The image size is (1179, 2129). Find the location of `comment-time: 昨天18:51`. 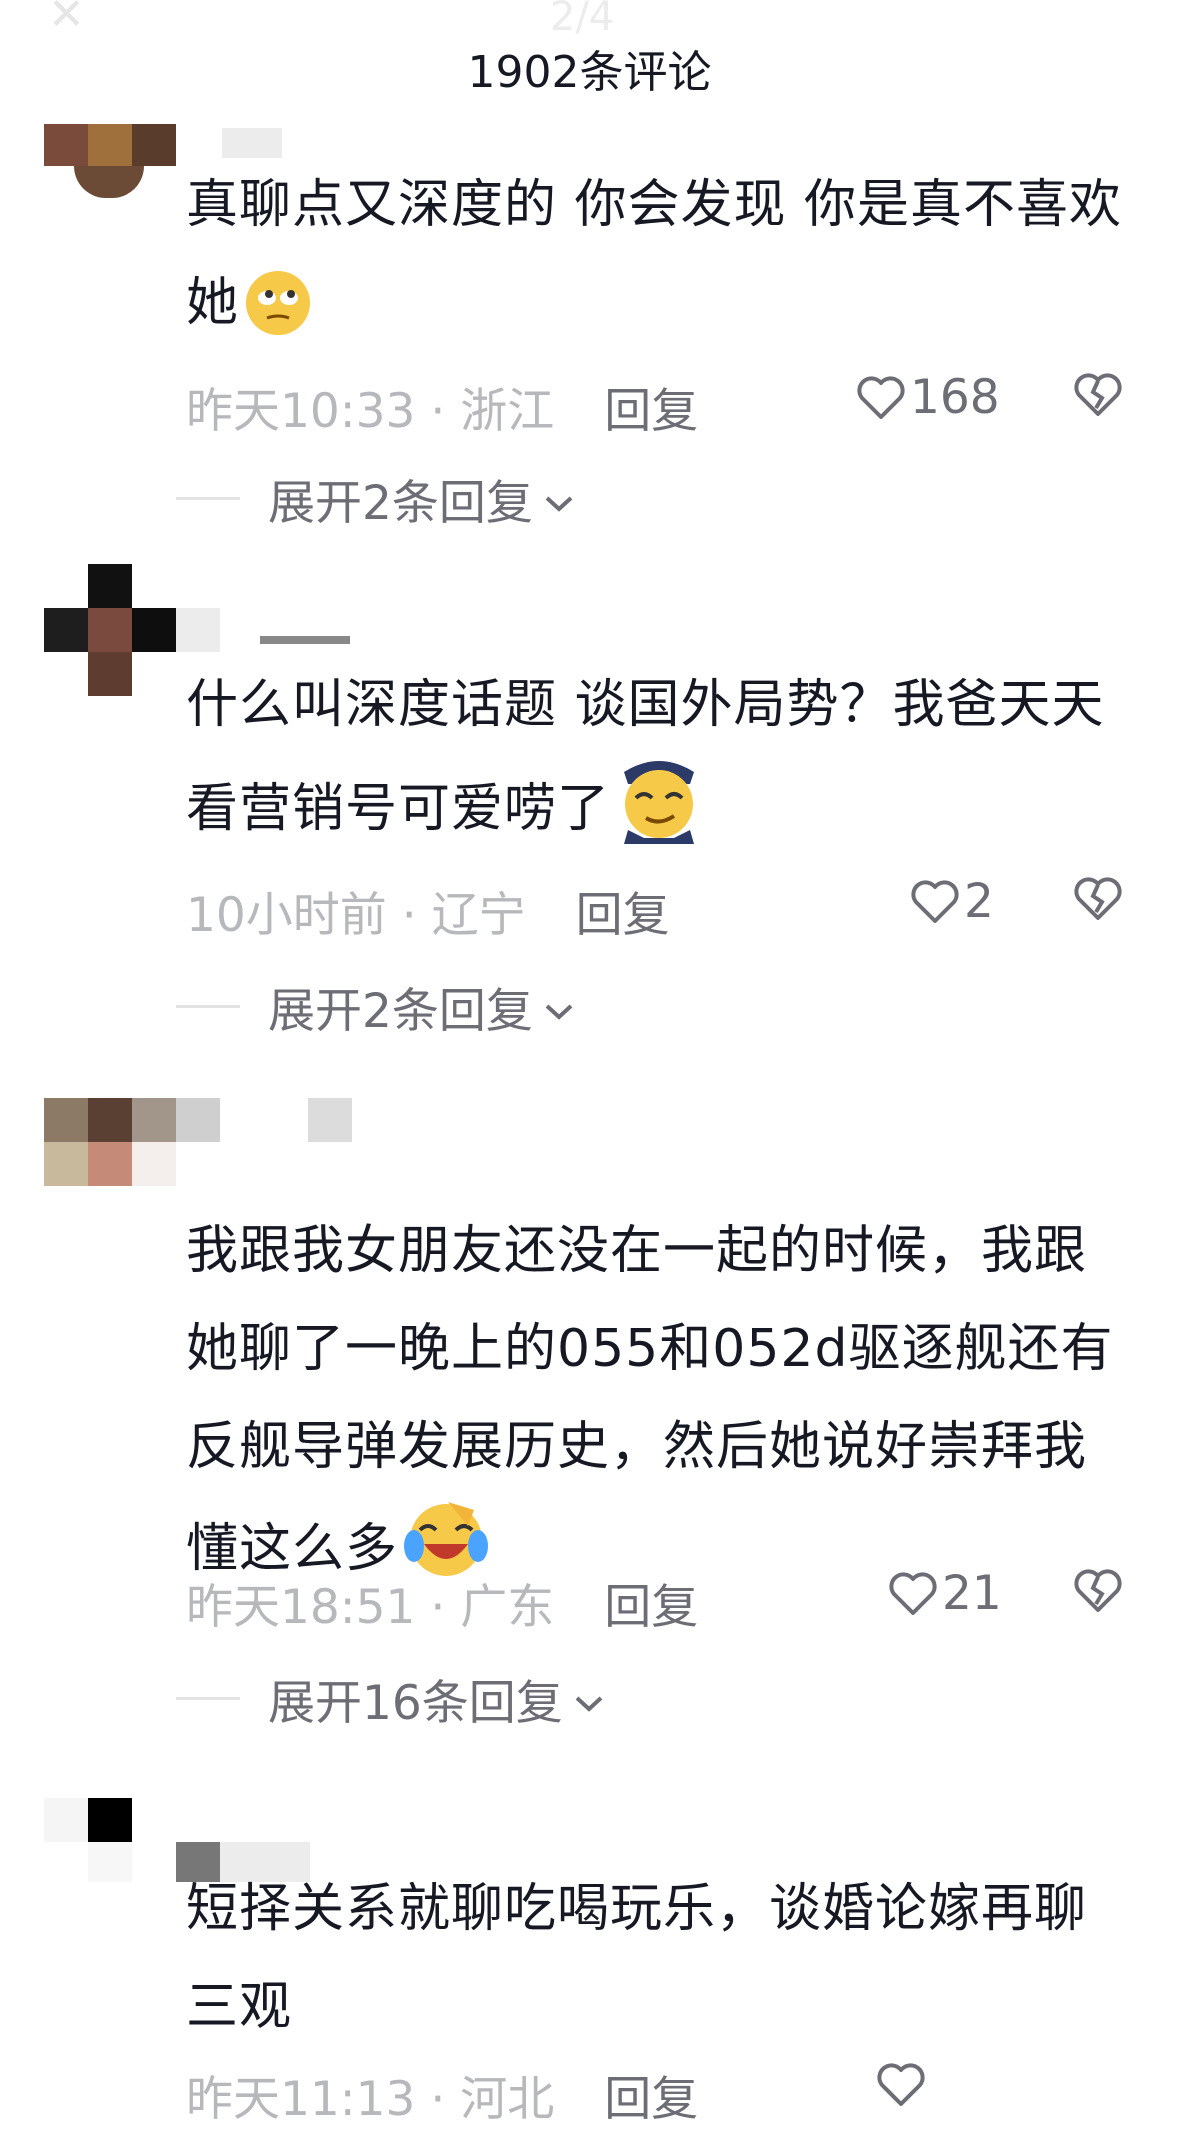

comment-time: 昨天18:51 is located at coordinates (301, 1607).